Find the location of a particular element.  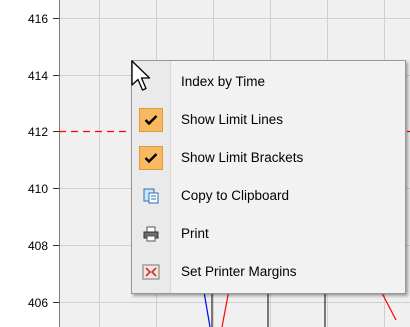

y-tick-label: 412 is located at coordinates (38, 132).